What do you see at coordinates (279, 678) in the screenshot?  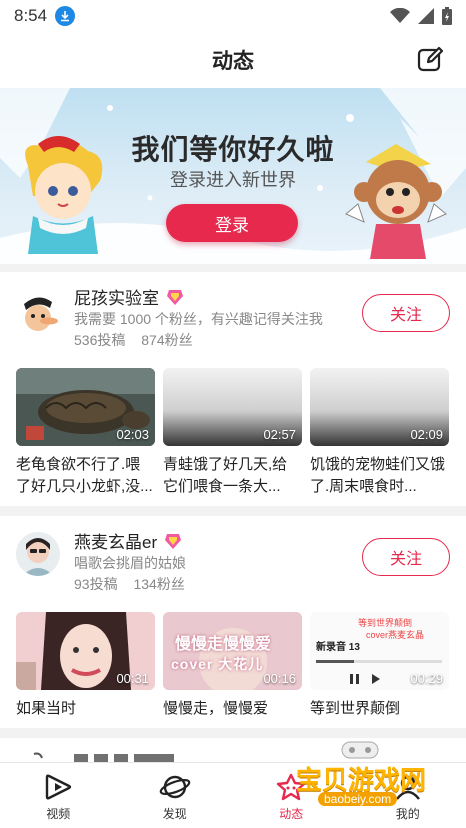 I see `video-duration: 00:16` at bounding box center [279, 678].